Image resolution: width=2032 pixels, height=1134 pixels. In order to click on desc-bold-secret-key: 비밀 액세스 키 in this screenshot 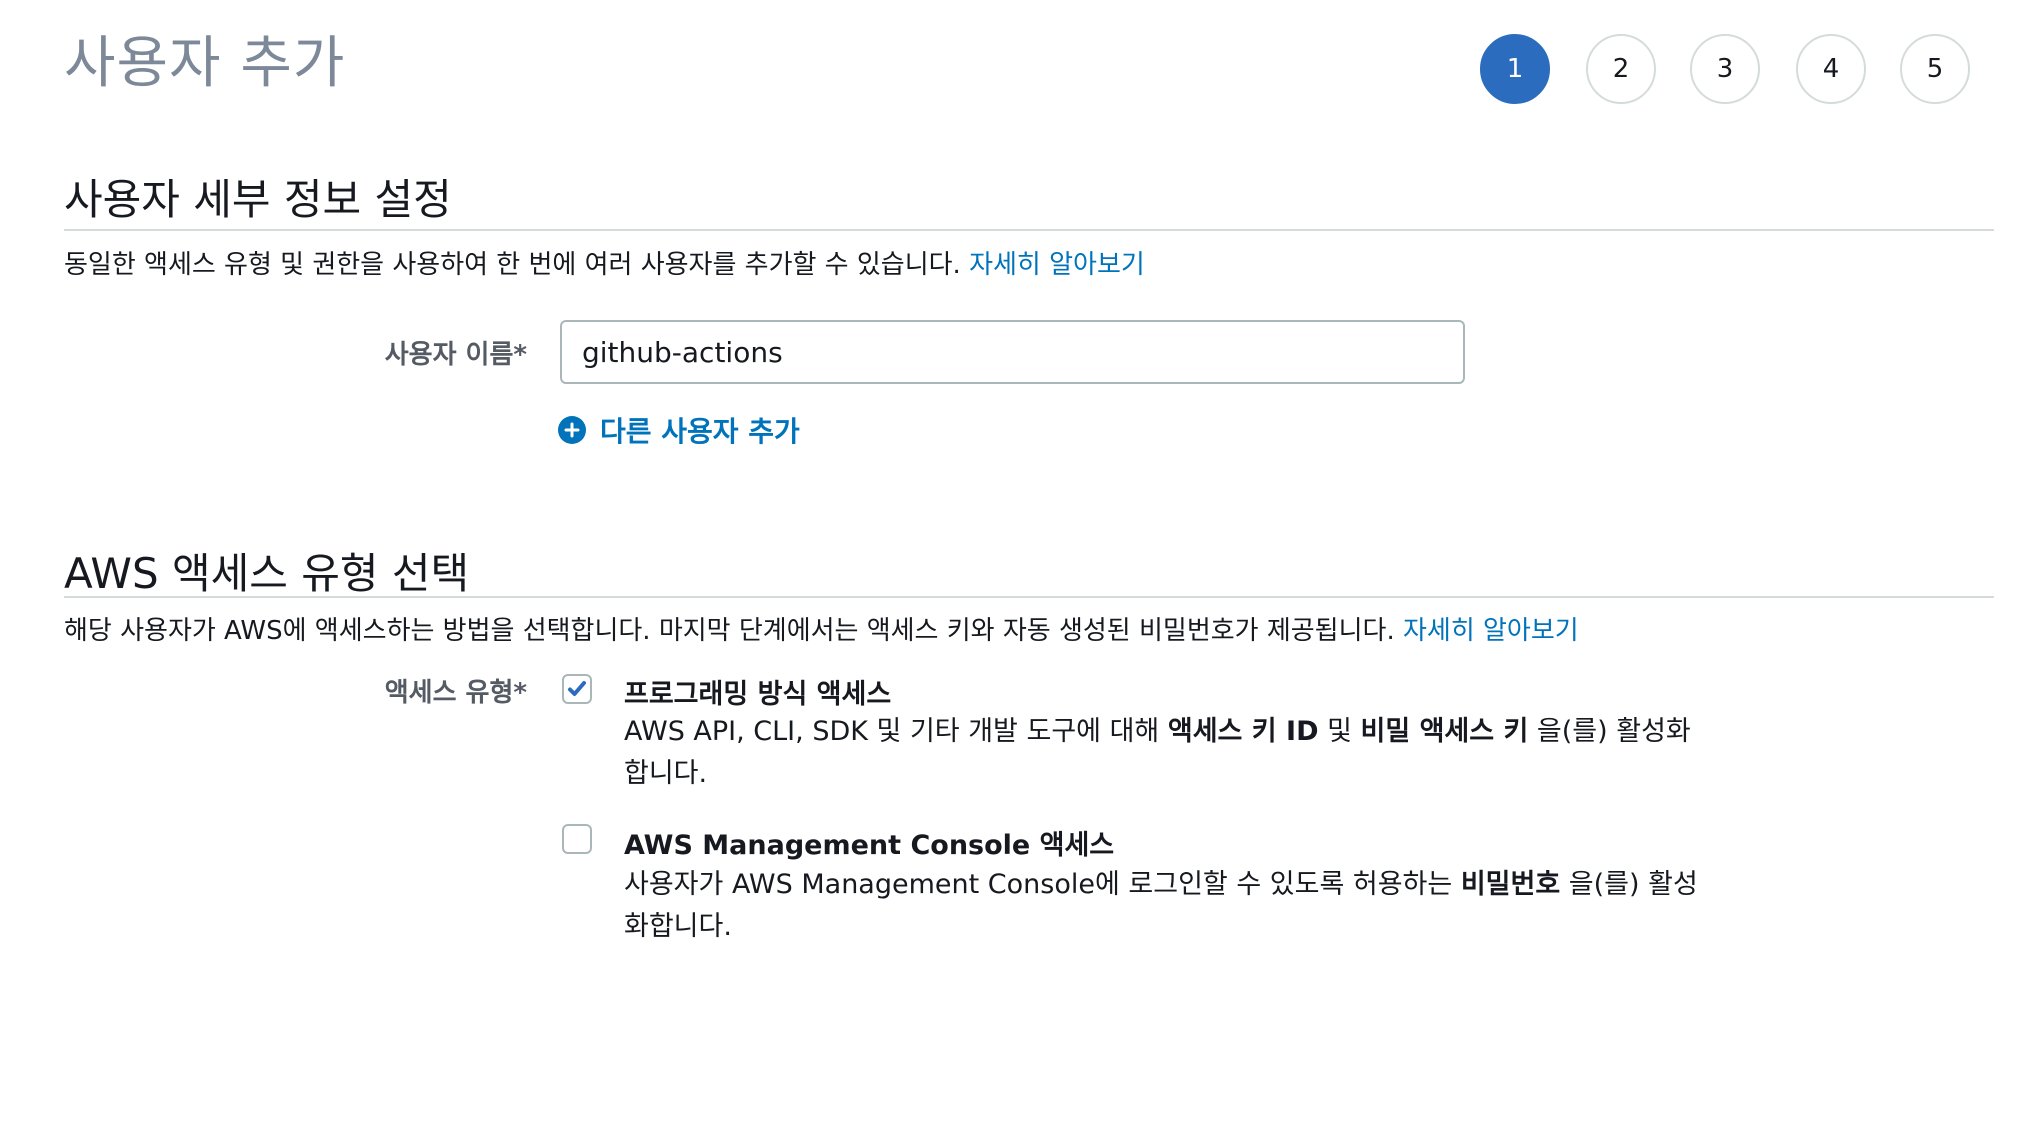, I will do `click(1444, 731)`.